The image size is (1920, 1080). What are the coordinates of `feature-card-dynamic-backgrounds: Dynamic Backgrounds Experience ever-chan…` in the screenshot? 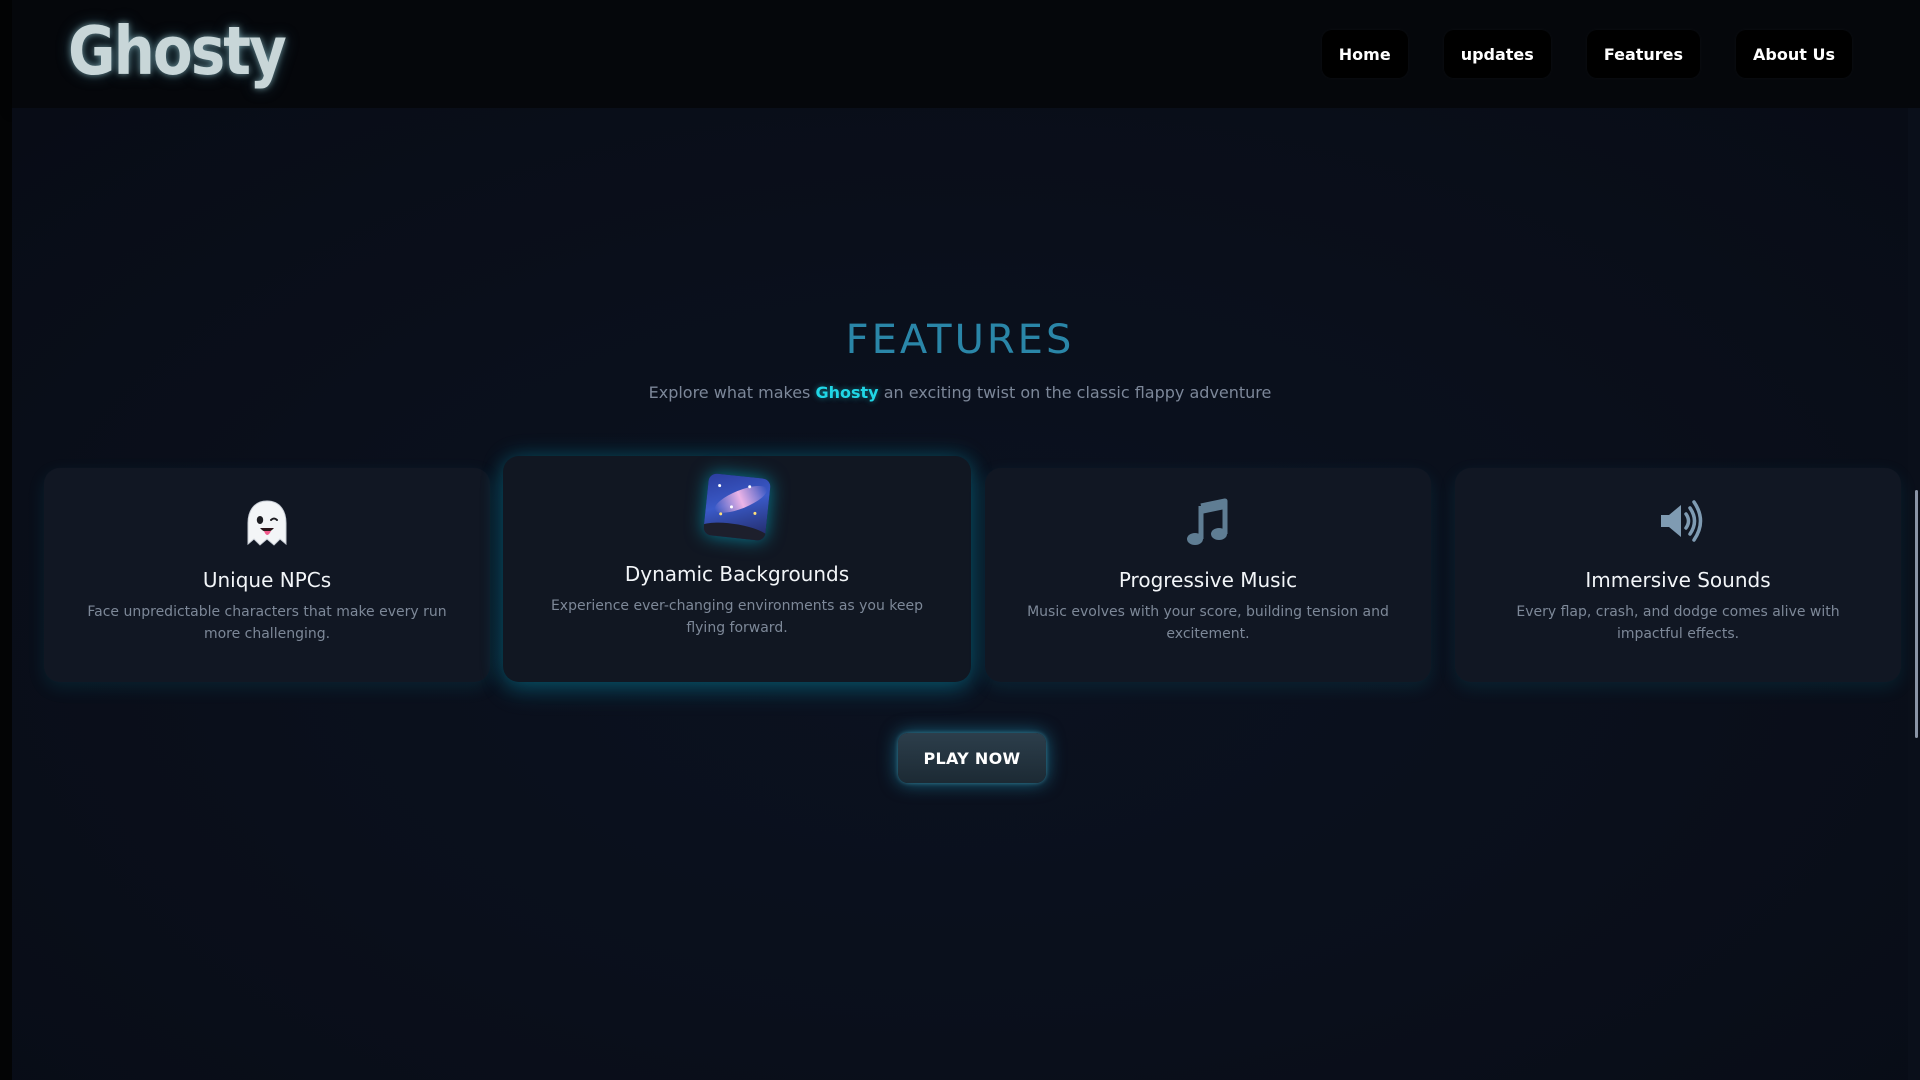 It's located at (737, 569).